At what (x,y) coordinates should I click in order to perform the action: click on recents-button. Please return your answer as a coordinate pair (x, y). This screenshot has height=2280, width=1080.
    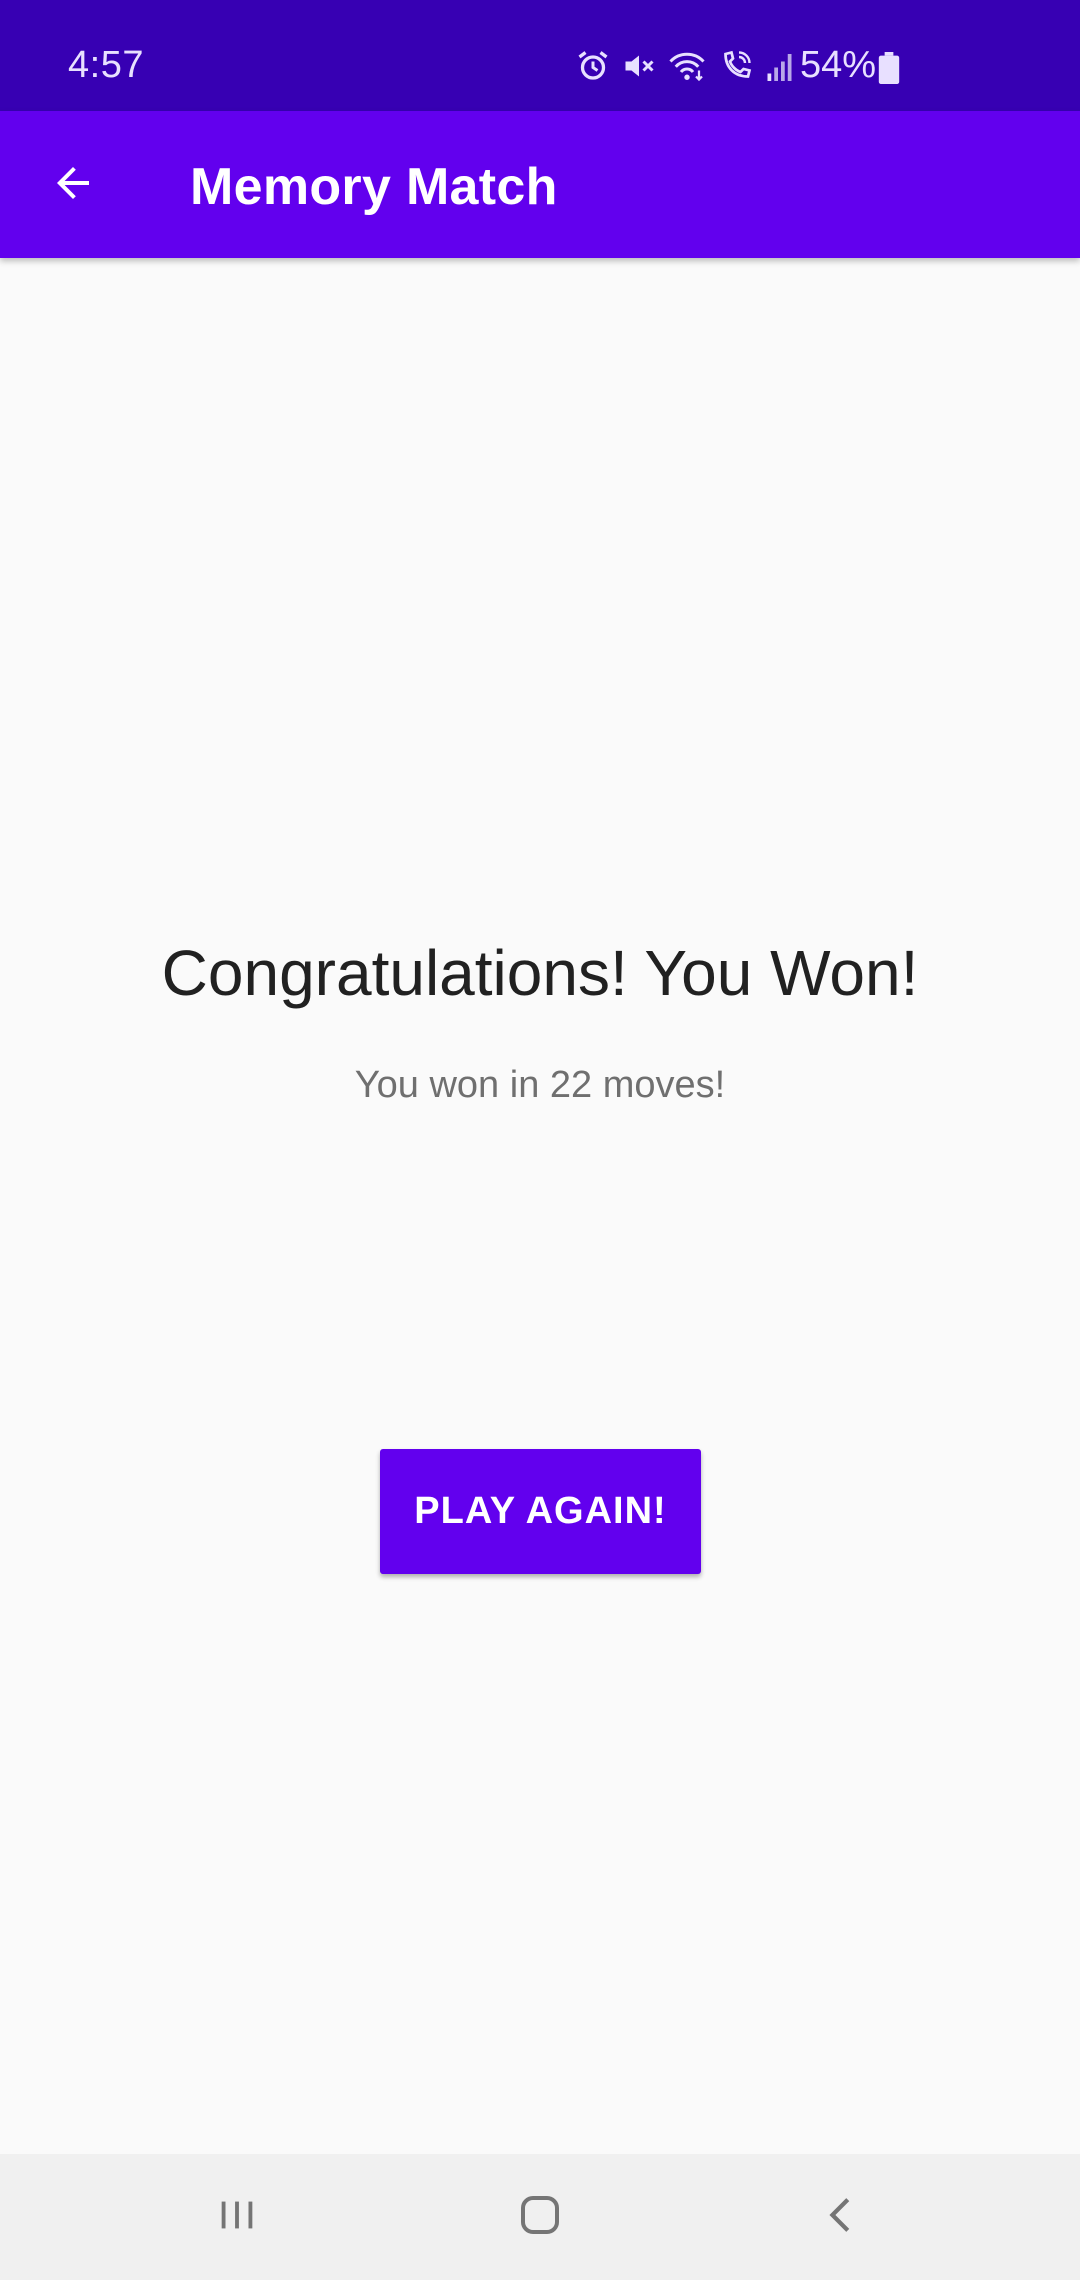
    Looking at the image, I should click on (237, 2217).